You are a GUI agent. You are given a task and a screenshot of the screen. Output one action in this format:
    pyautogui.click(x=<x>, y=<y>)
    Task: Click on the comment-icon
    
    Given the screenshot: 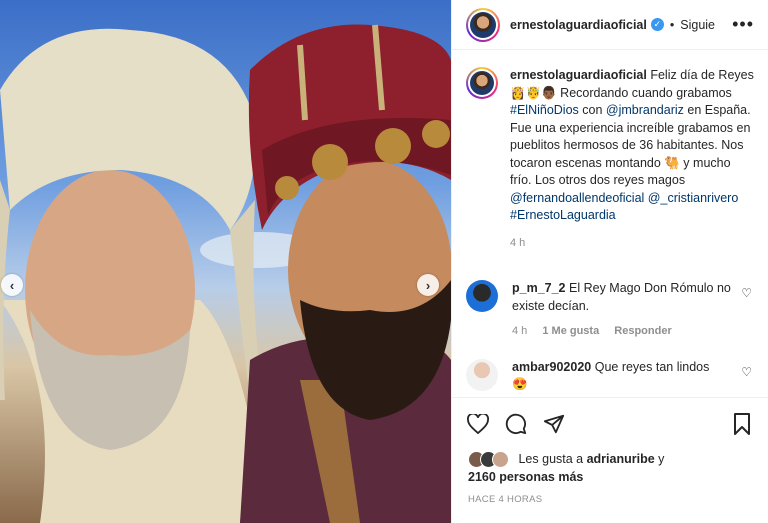 What is the action you would take?
    pyautogui.click(x=516, y=424)
    